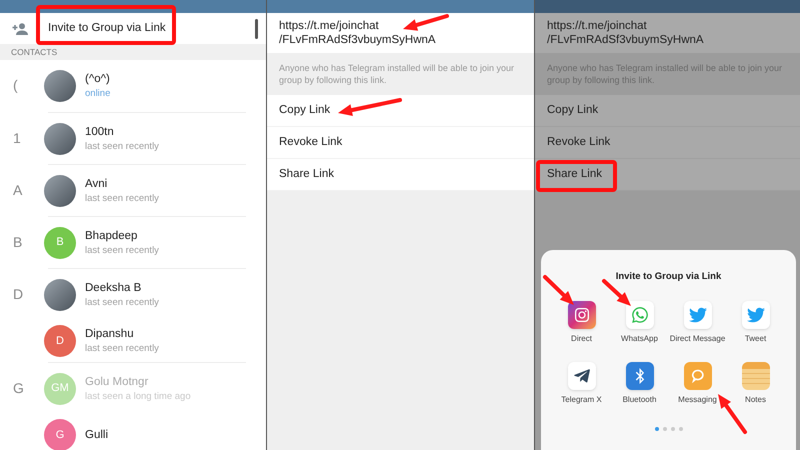  Describe the element at coordinates (133, 86) in the screenshot. I see `contact-row: ( (^o^) online` at that location.